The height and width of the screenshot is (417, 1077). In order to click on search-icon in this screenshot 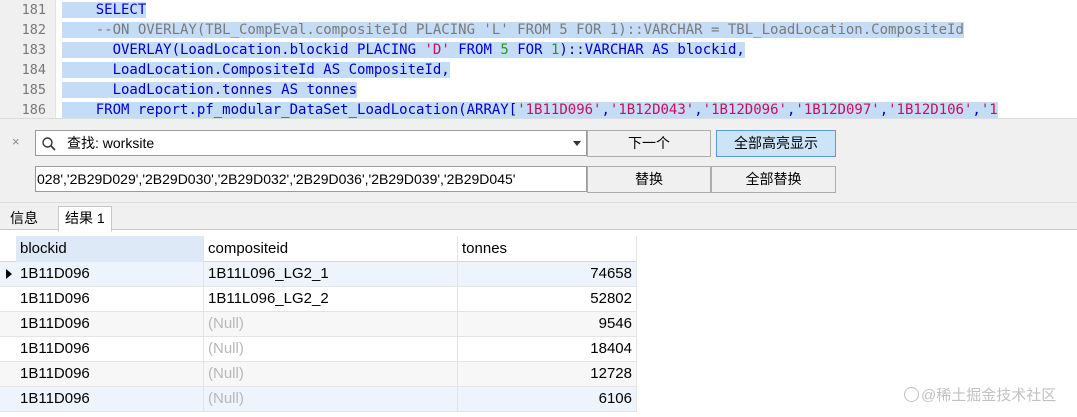, I will do `click(49, 145)`.